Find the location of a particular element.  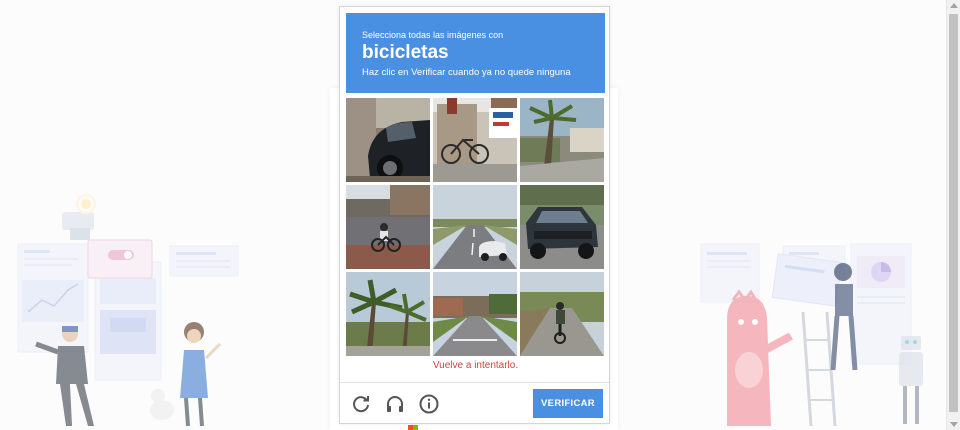

street-tile-cyclist-road is located at coordinates (388, 227).